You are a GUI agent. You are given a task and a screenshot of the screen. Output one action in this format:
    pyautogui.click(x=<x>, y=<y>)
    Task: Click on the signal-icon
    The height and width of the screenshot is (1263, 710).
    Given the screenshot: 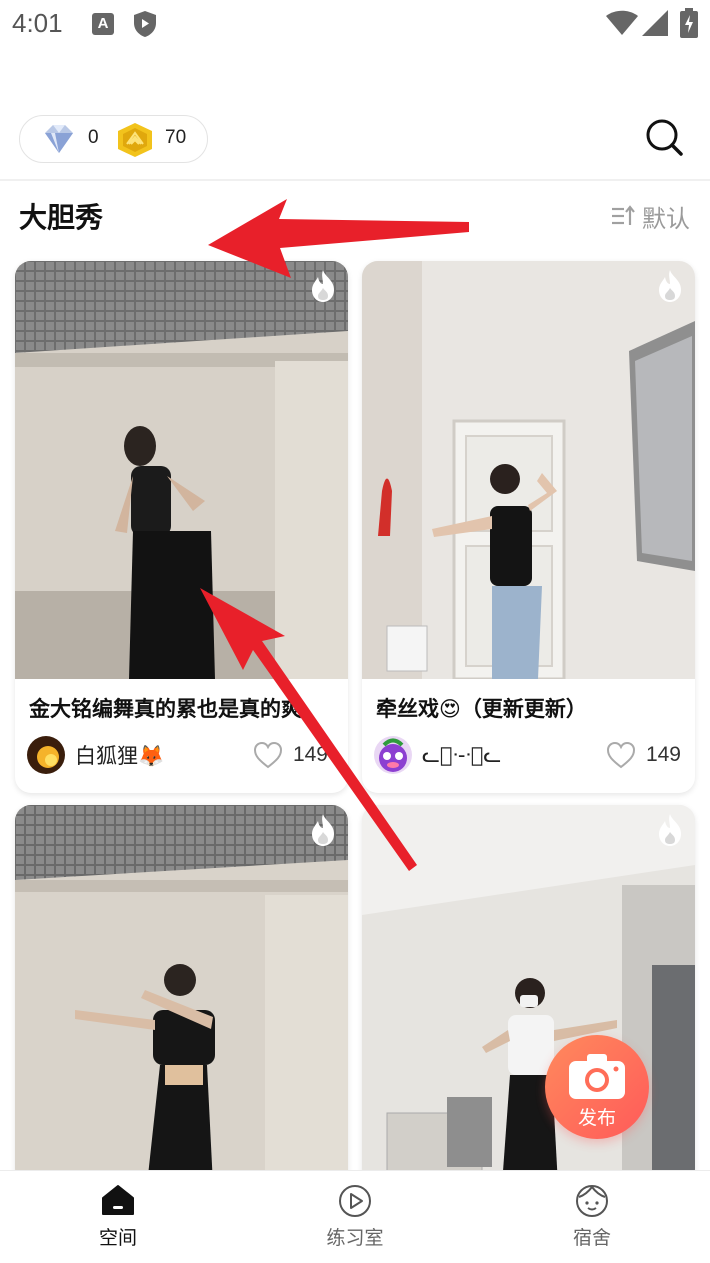 What is the action you would take?
    pyautogui.click(x=655, y=23)
    